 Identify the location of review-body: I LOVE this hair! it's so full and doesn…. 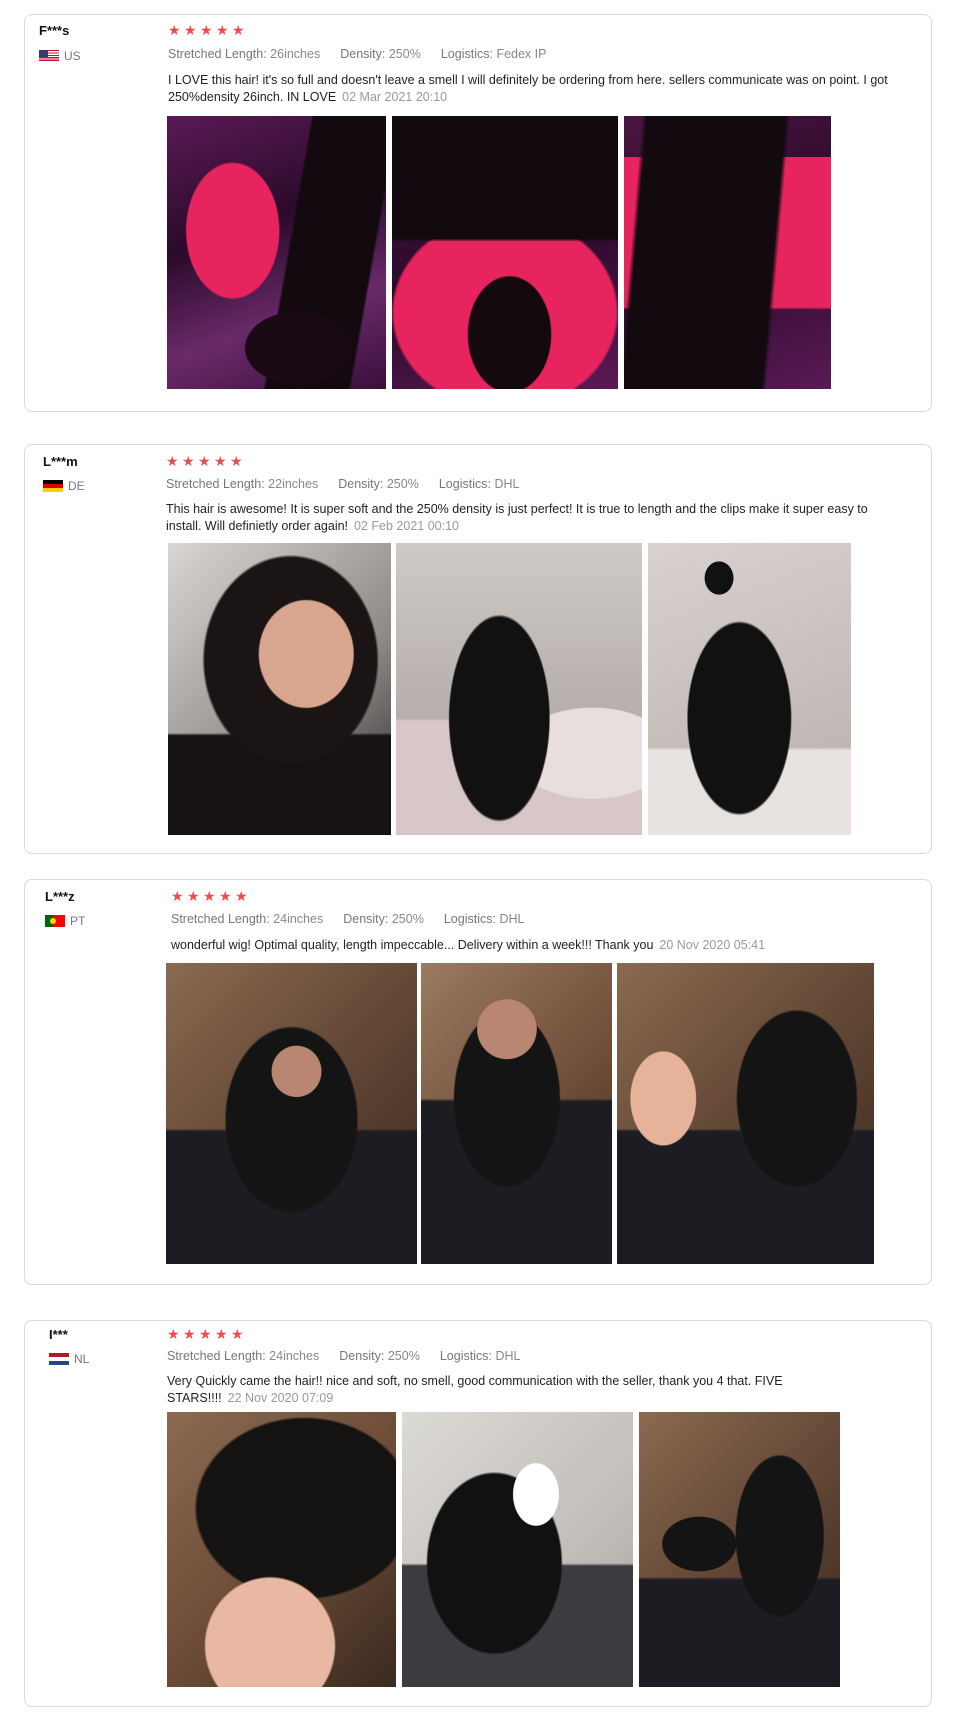
(528, 88).